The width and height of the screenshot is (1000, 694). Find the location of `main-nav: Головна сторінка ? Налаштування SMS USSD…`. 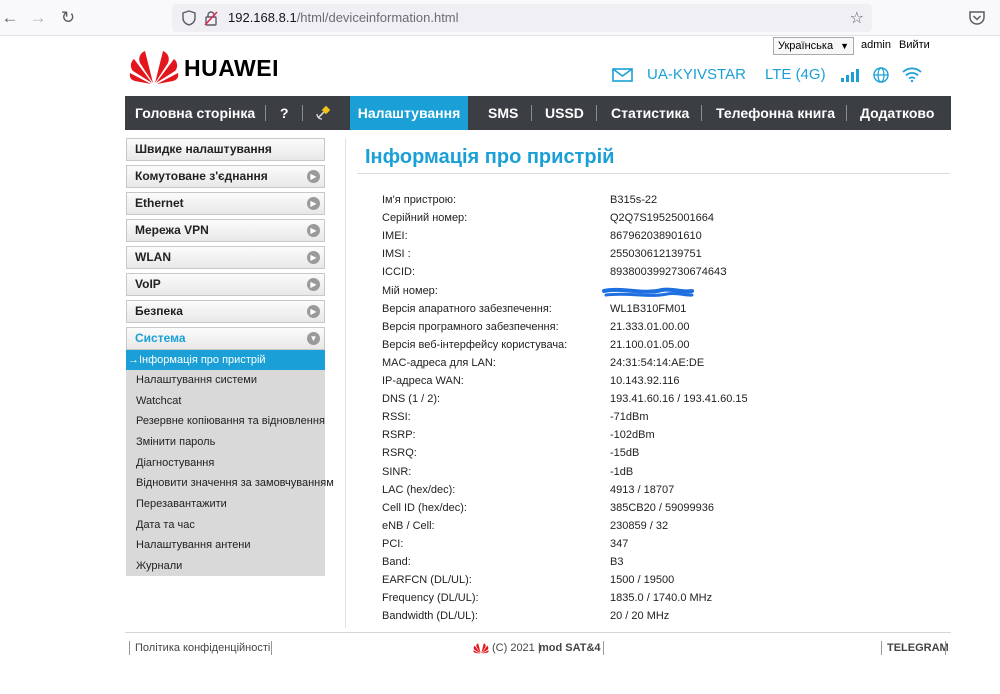

main-nav: Головна сторінка ? Налаштування SMS USSD… is located at coordinates (538, 113).